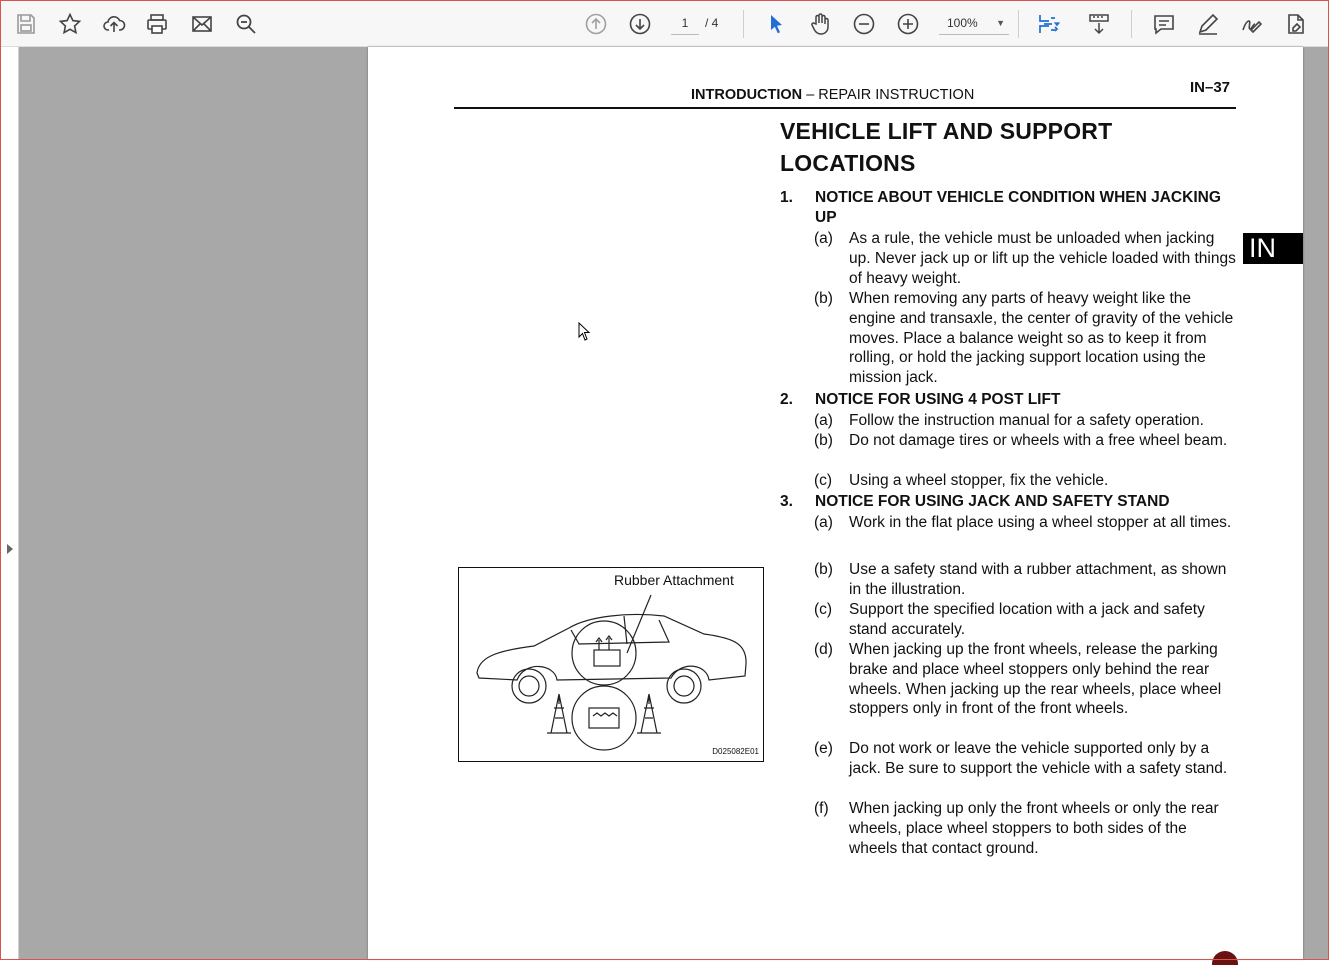 Image resolution: width=1329 pixels, height=965 pixels. I want to click on header-rule, so click(845, 108).